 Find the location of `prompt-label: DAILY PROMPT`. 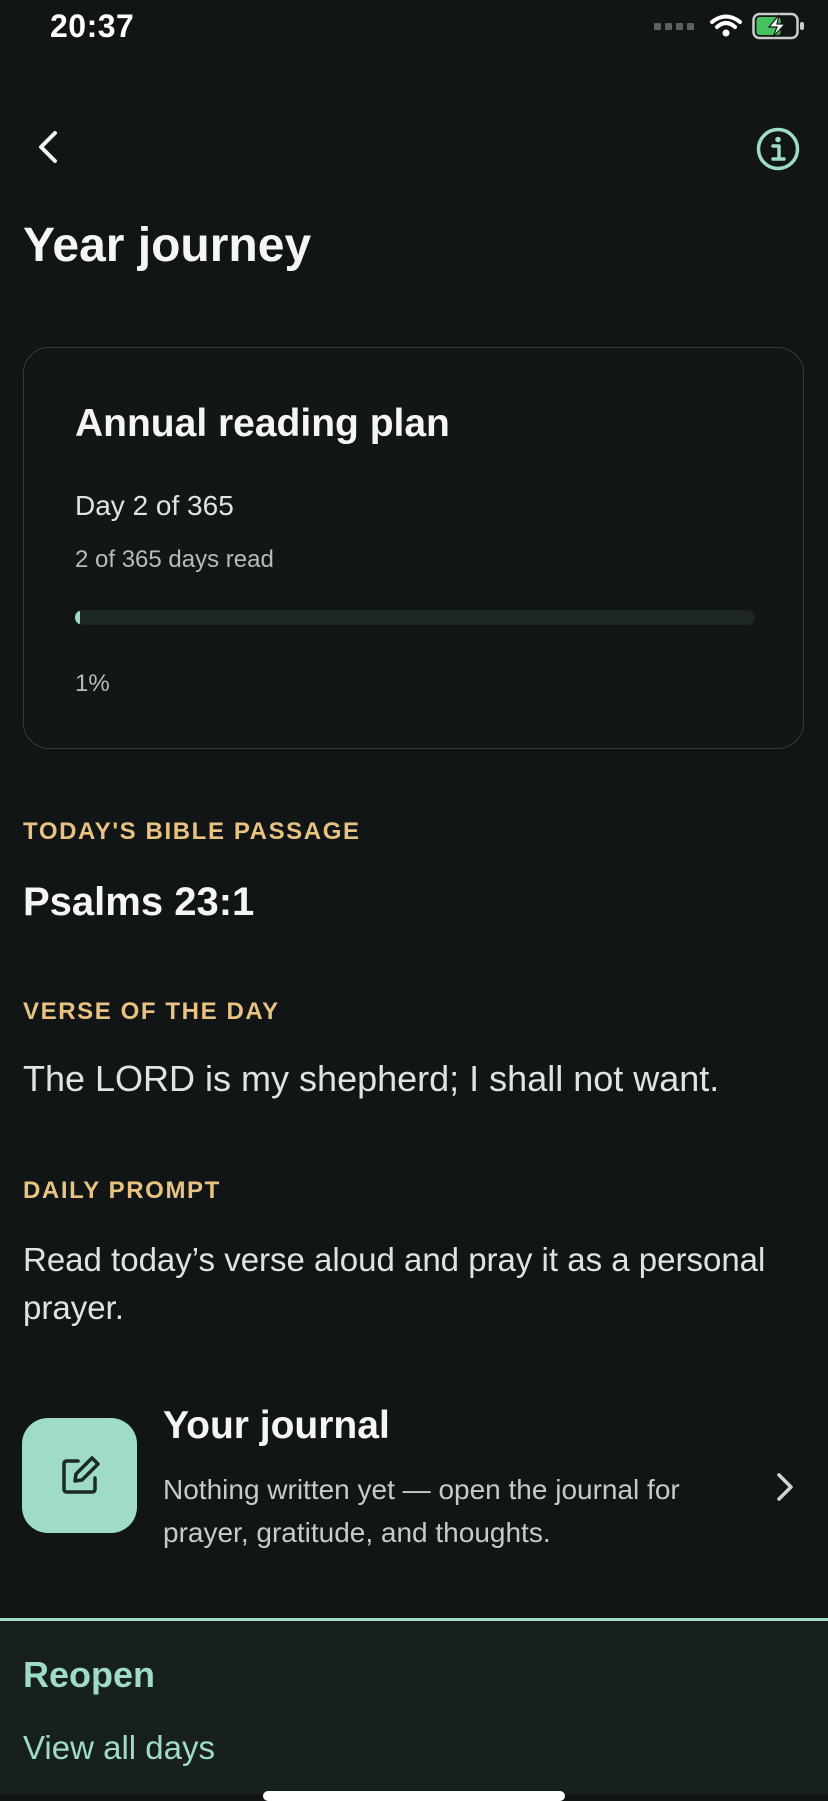

prompt-label: DAILY PROMPT is located at coordinates (122, 1190).